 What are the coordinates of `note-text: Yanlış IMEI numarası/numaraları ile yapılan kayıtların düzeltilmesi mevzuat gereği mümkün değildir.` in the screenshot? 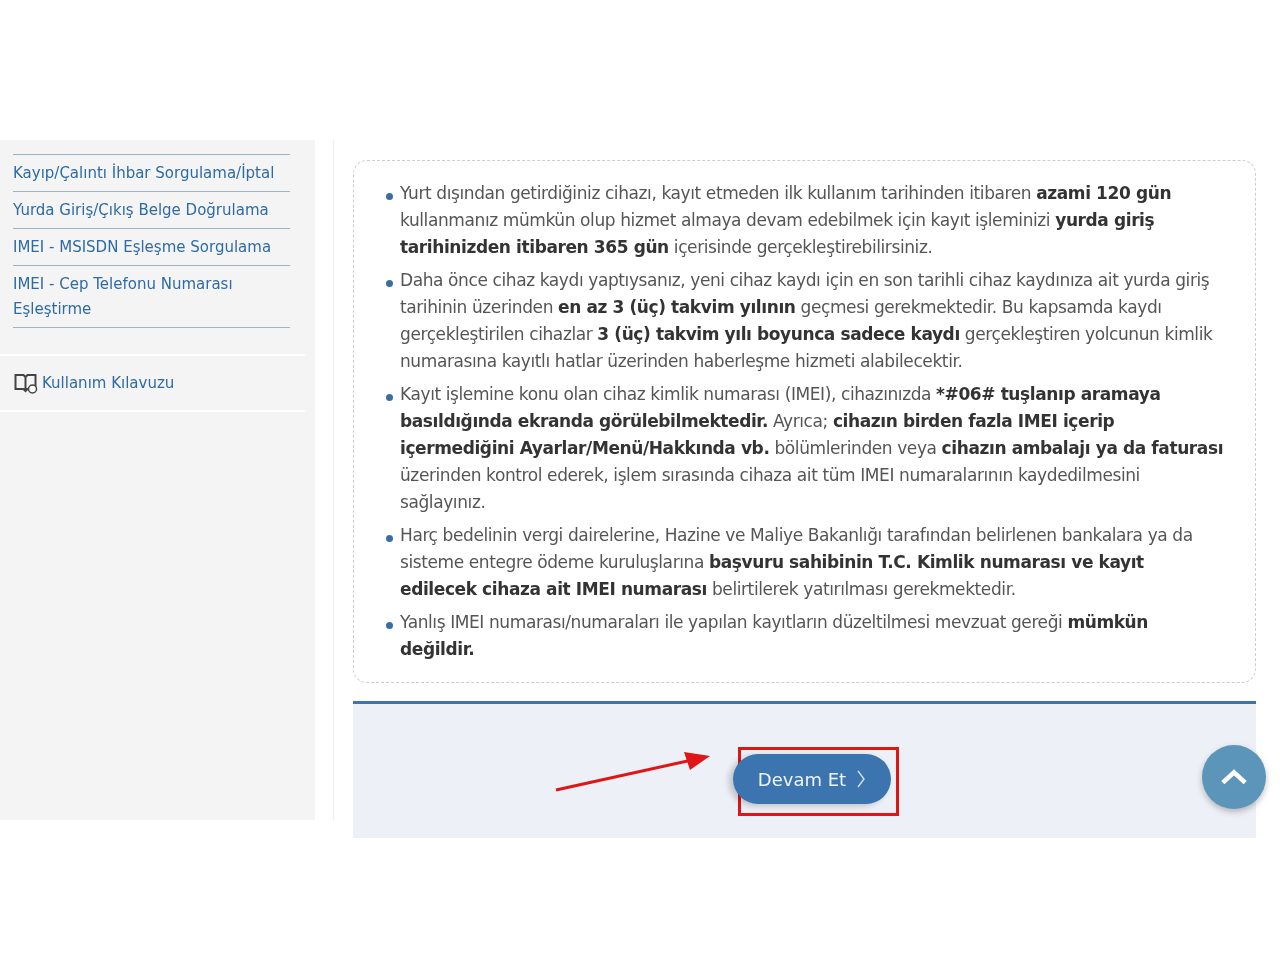 It's located at (775, 636).